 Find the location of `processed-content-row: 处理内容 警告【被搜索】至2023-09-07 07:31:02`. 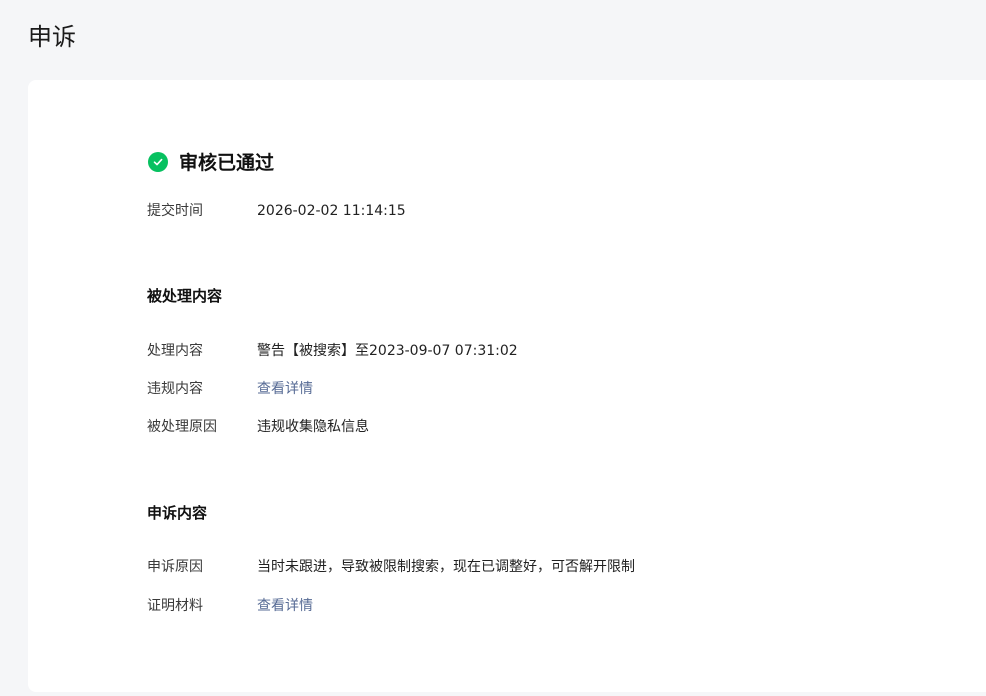

processed-content-row: 处理内容 警告【被搜索】至2023-09-07 07:31:02 is located at coordinates (332, 351).